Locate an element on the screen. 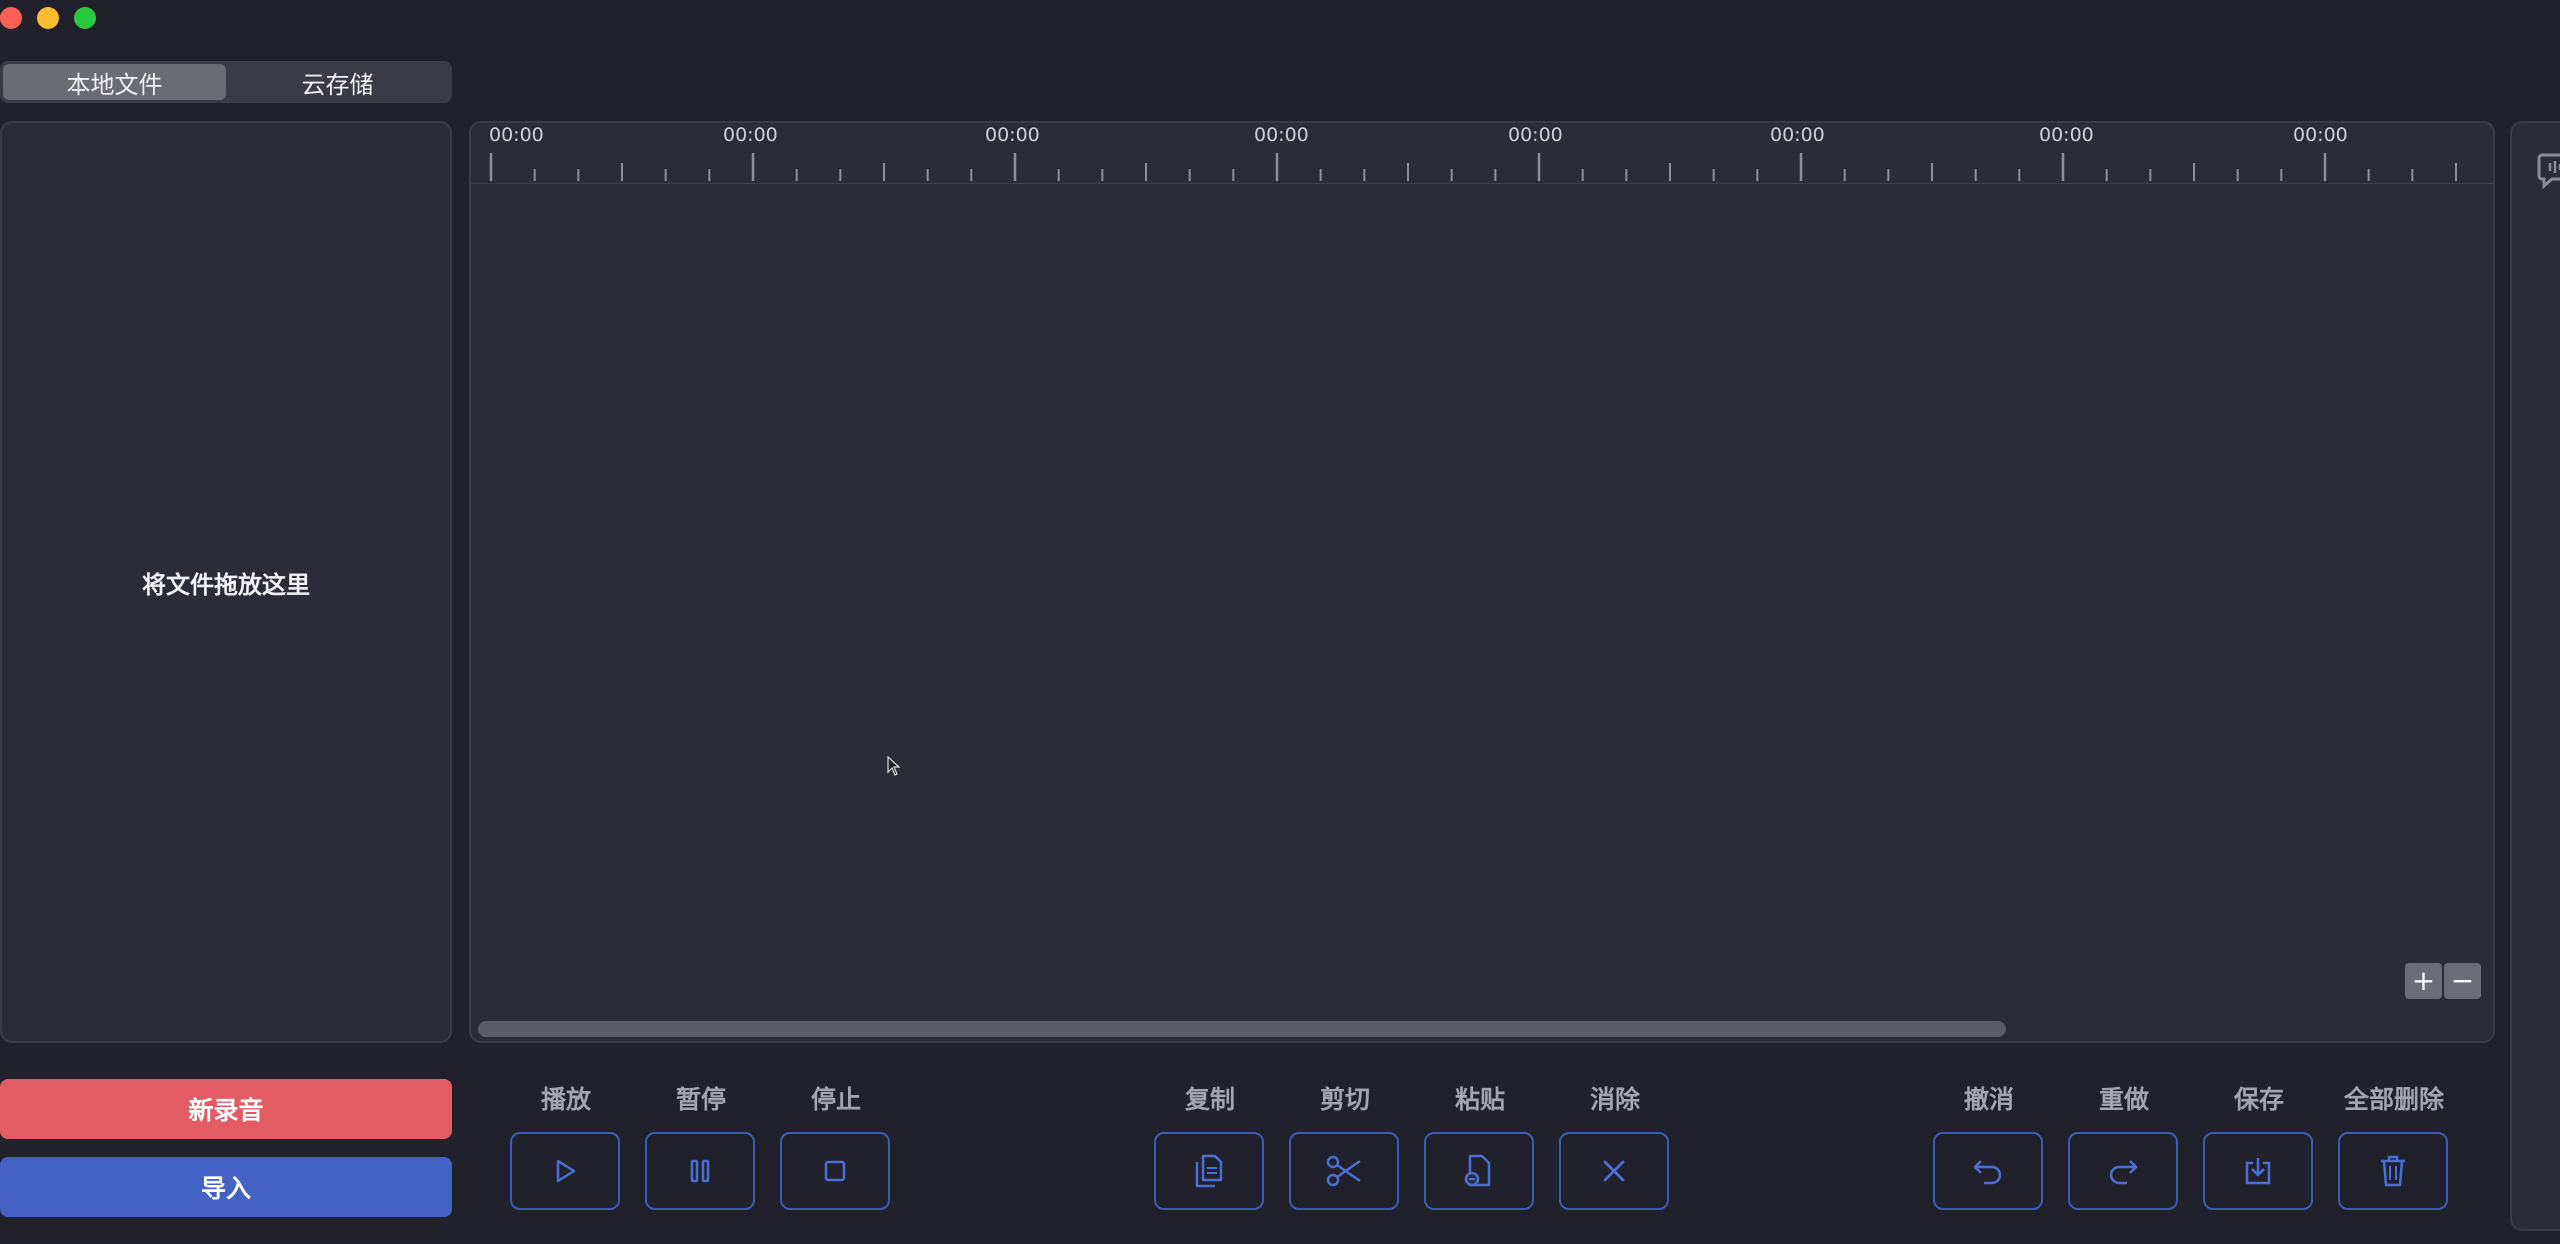  redo-button is located at coordinates (2123, 1171).